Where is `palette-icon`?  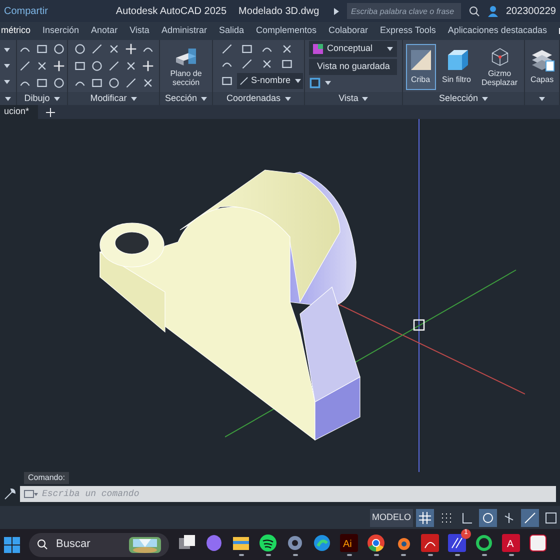
palette-icon is located at coordinates (318, 49).